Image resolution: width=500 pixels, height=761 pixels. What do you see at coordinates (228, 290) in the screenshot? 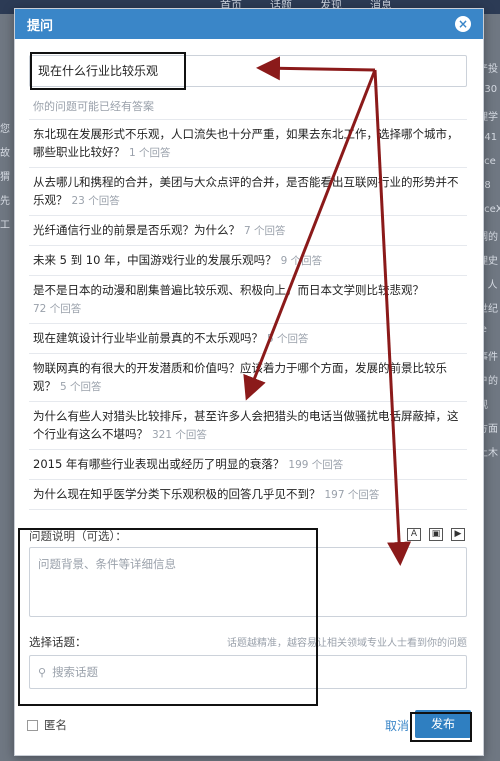
I see `question-link: 是不是日本的动漫和剧集普遍比较乐观、积极向上，而日本文学则比较悲观？` at bounding box center [228, 290].